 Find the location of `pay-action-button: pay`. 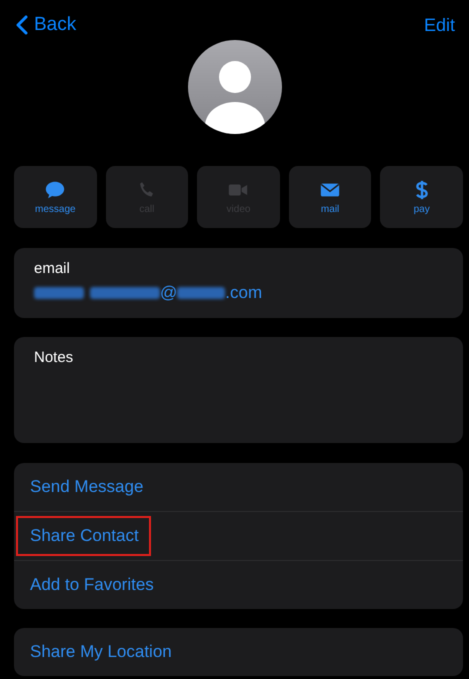

pay-action-button: pay is located at coordinates (421, 197).